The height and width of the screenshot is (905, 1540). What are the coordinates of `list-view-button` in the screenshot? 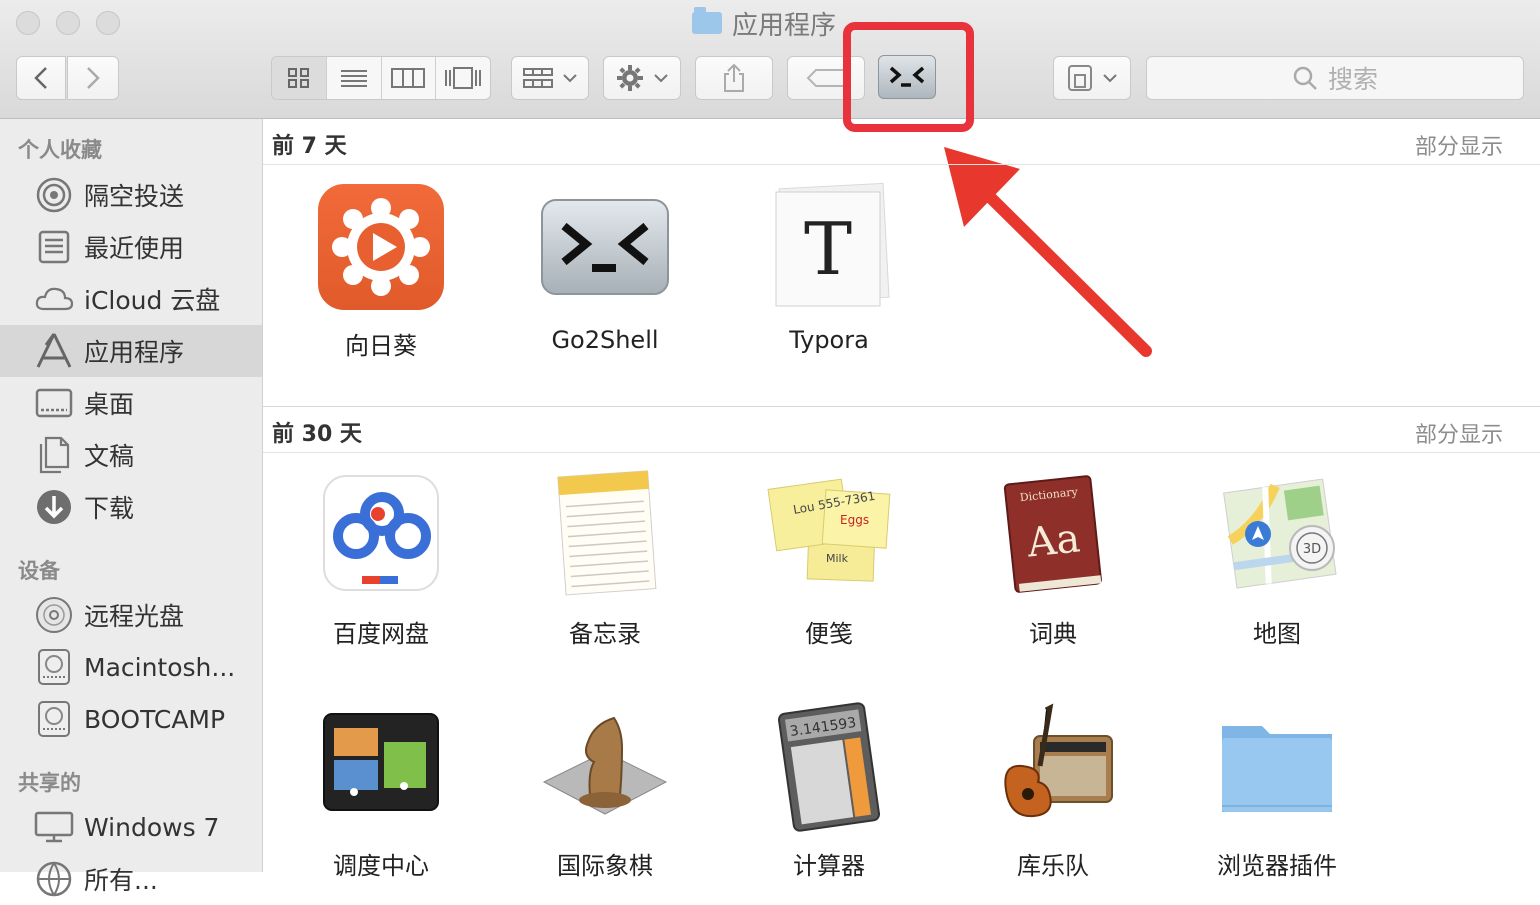 It's located at (354, 78).